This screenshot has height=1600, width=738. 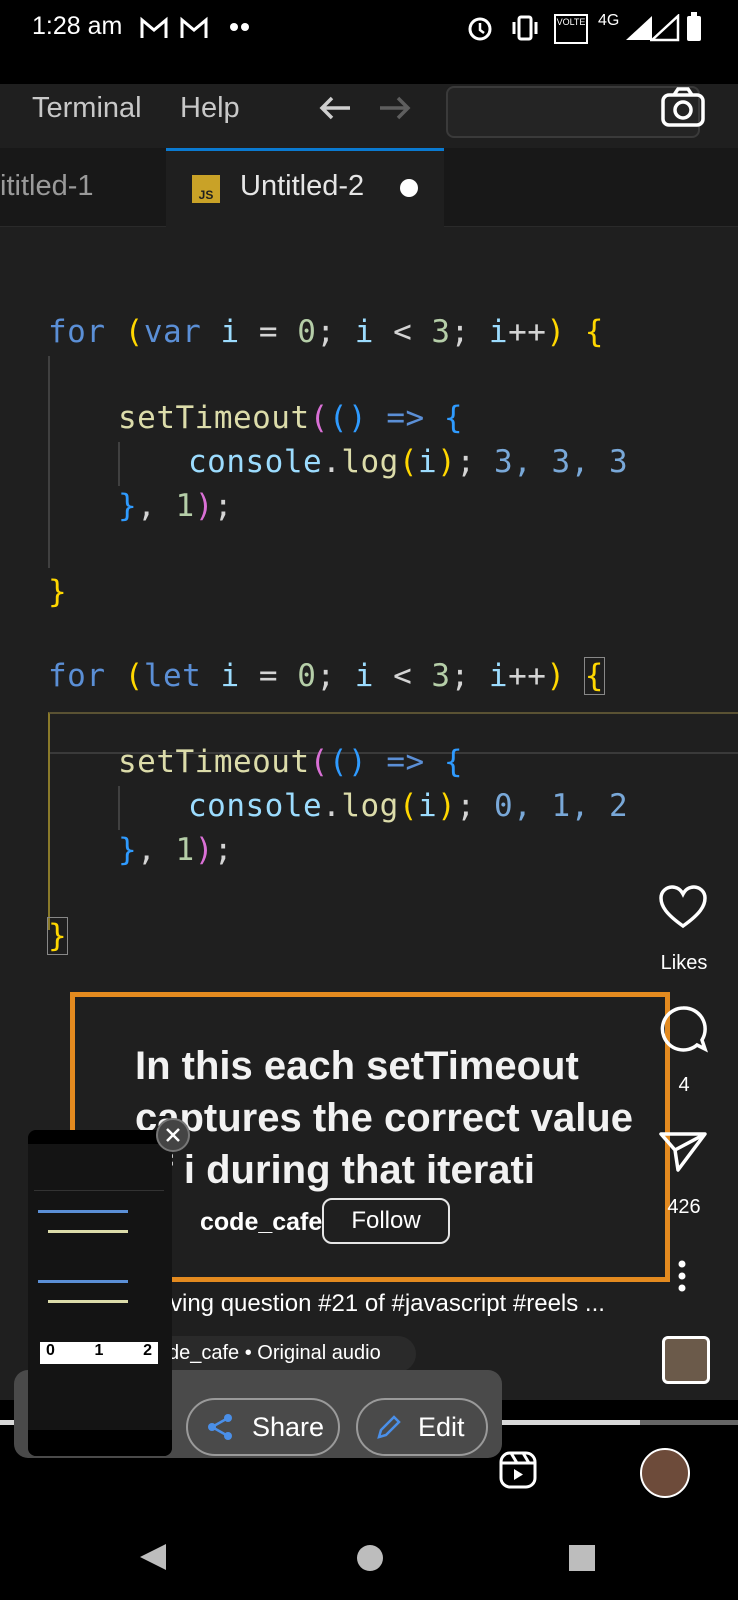 What do you see at coordinates (326, 332) in the screenshot?
I see `code-line: for (var i = 0; i < 3; i++) {` at bounding box center [326, 332].